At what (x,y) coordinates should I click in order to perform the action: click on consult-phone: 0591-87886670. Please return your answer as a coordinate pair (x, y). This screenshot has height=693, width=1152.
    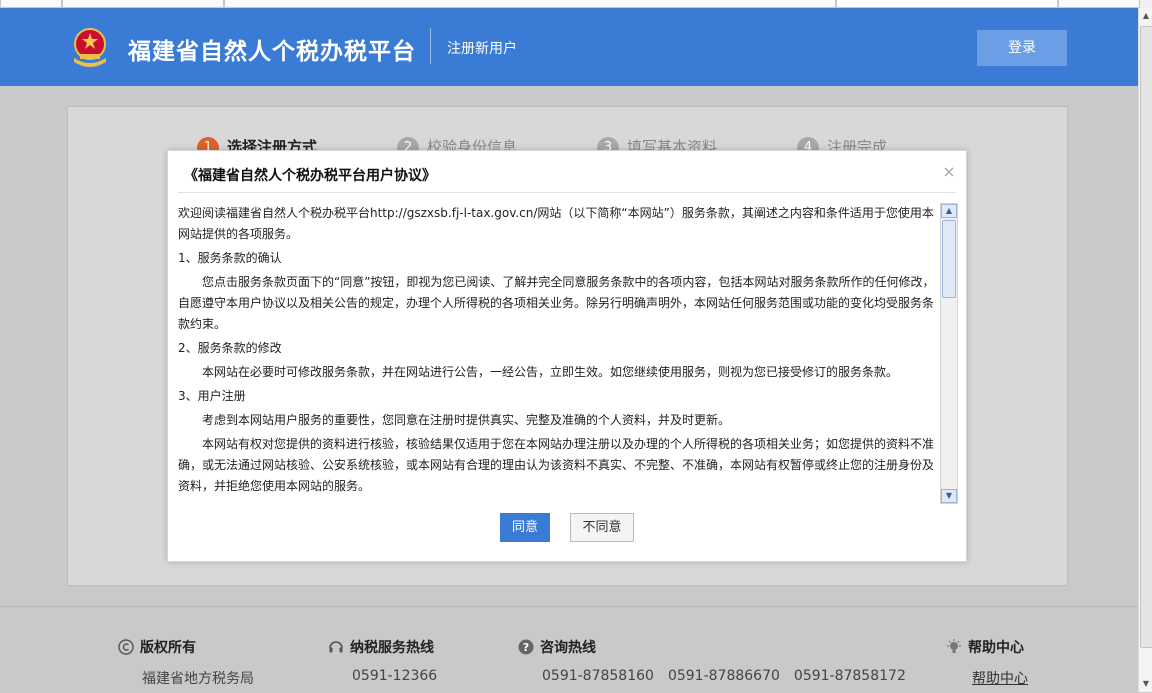
    Looking at the image, I should click on (723, 676).